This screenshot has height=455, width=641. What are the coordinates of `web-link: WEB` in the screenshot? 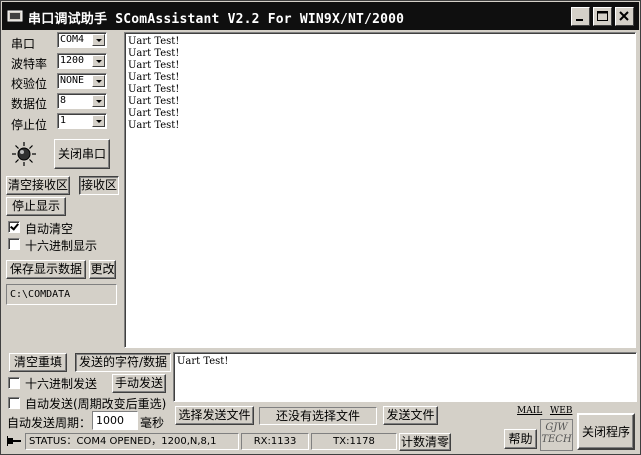 It's located at (561, 411).